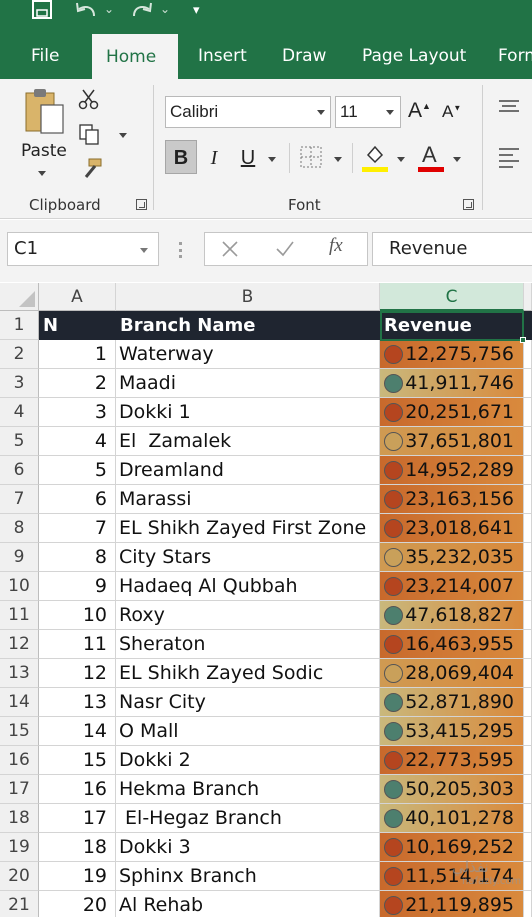 This screenshot has height=917, width=532. I want to click on cell-revenue: 53,415,295, so click(452, 731).